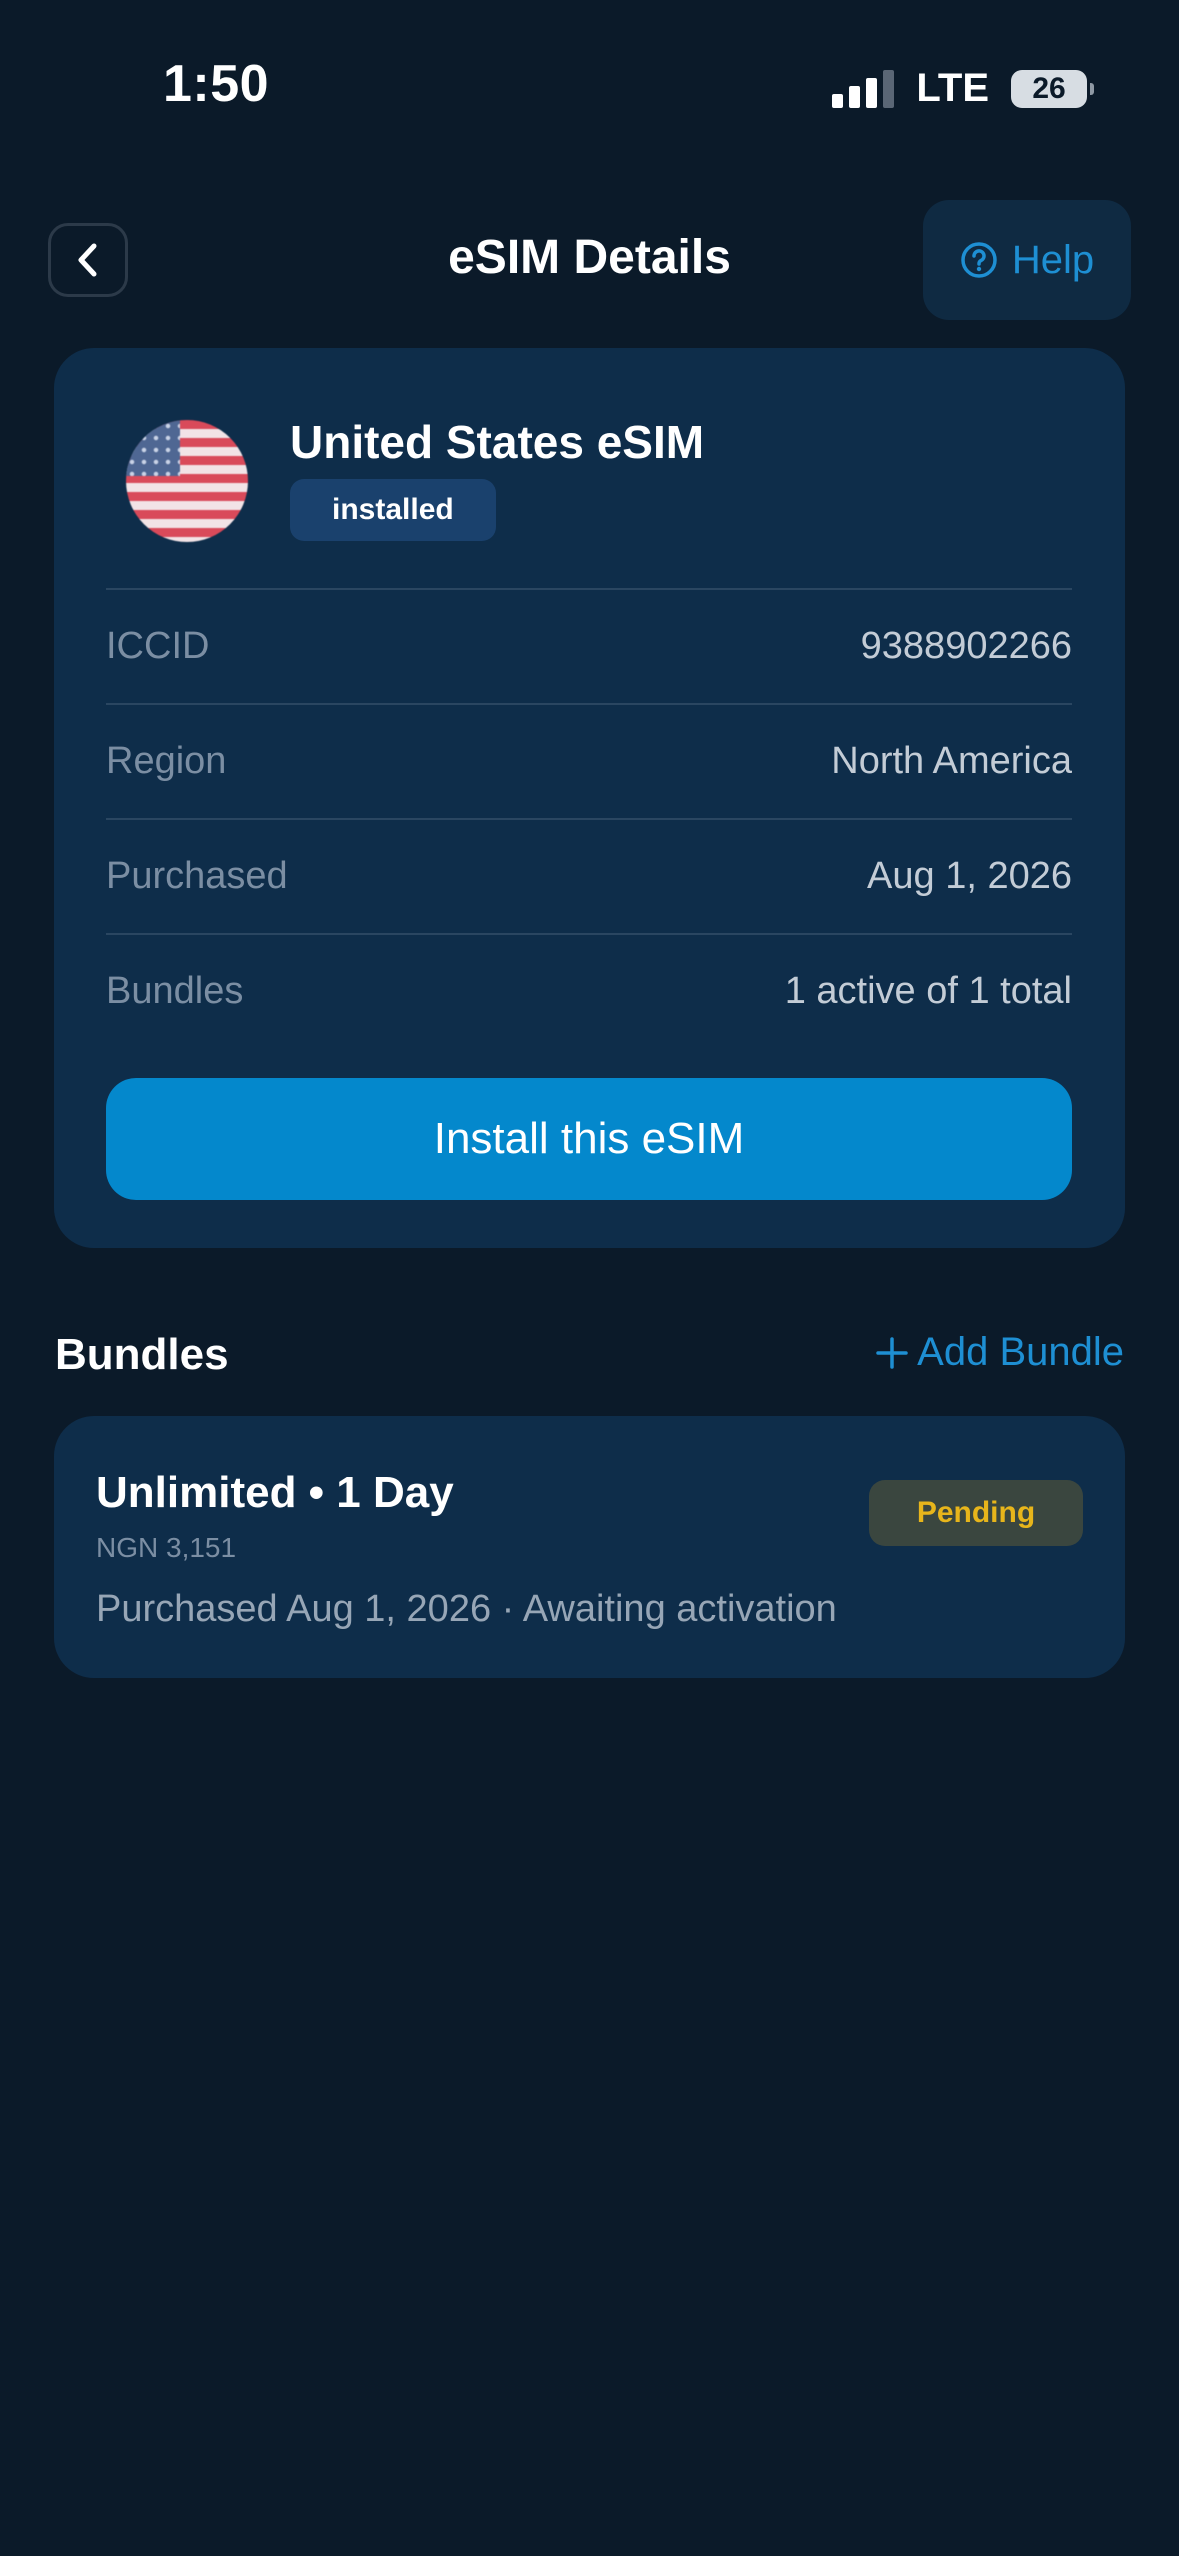 This screenshot has height=2556, width=1179. What do you see at coordinates (979, 260) in the screenshot?
I see `question-circle-icon` at bounding box center [979, 260].